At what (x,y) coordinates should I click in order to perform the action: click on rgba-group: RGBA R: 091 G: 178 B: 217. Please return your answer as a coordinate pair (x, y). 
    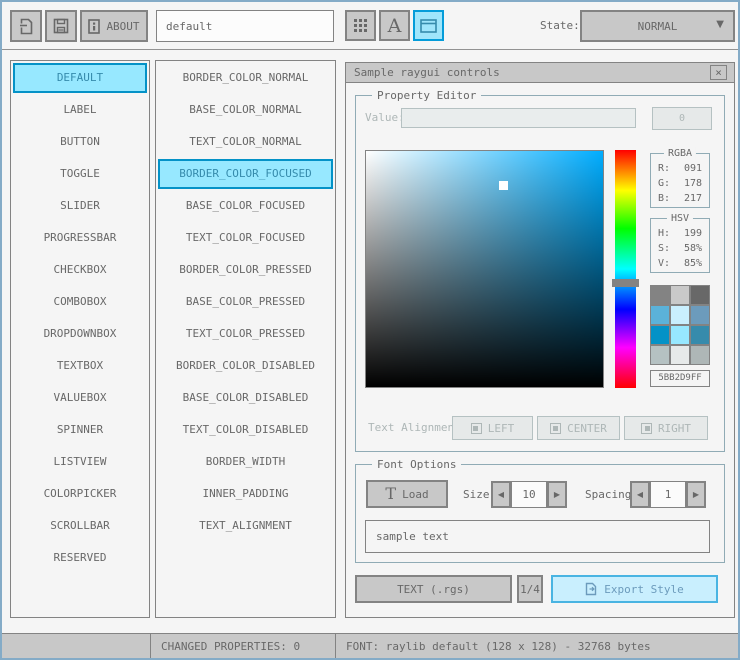
    Looking at the image, I should click on (680, 177).